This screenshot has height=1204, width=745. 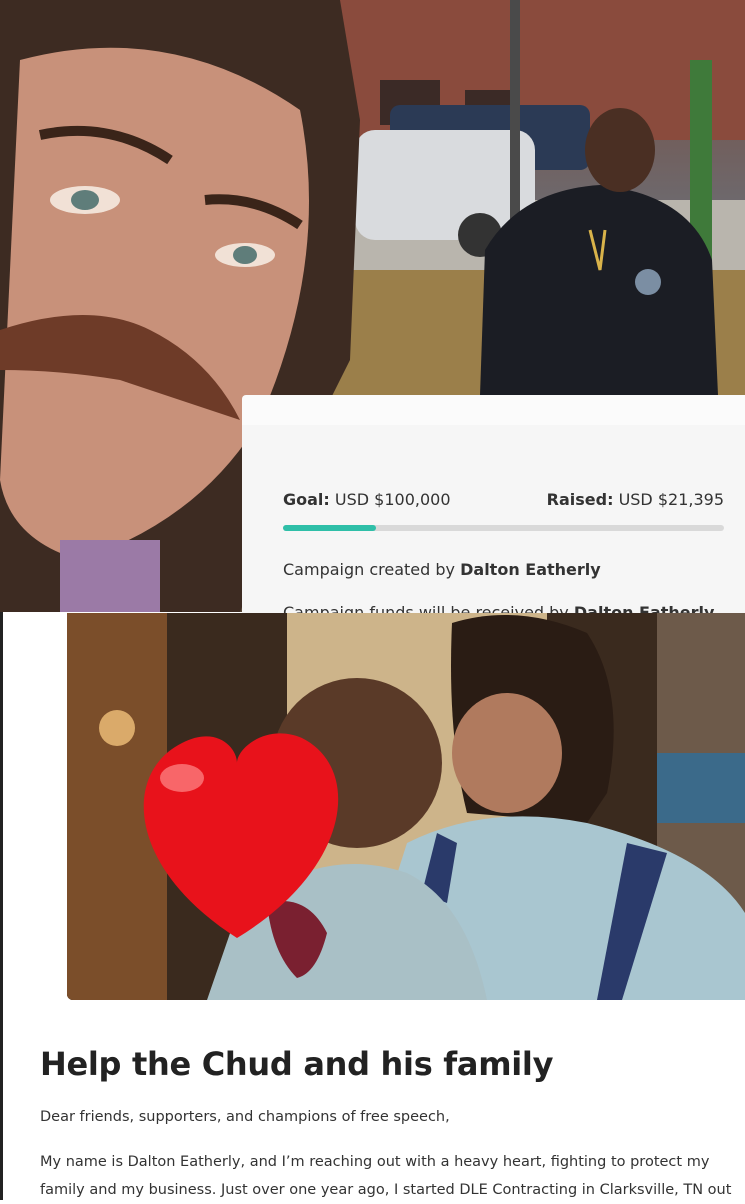 I want to click on goal-raised-row: Goal: USD $100,000 Raised: USD $21,395, so click(x=503, y=499).